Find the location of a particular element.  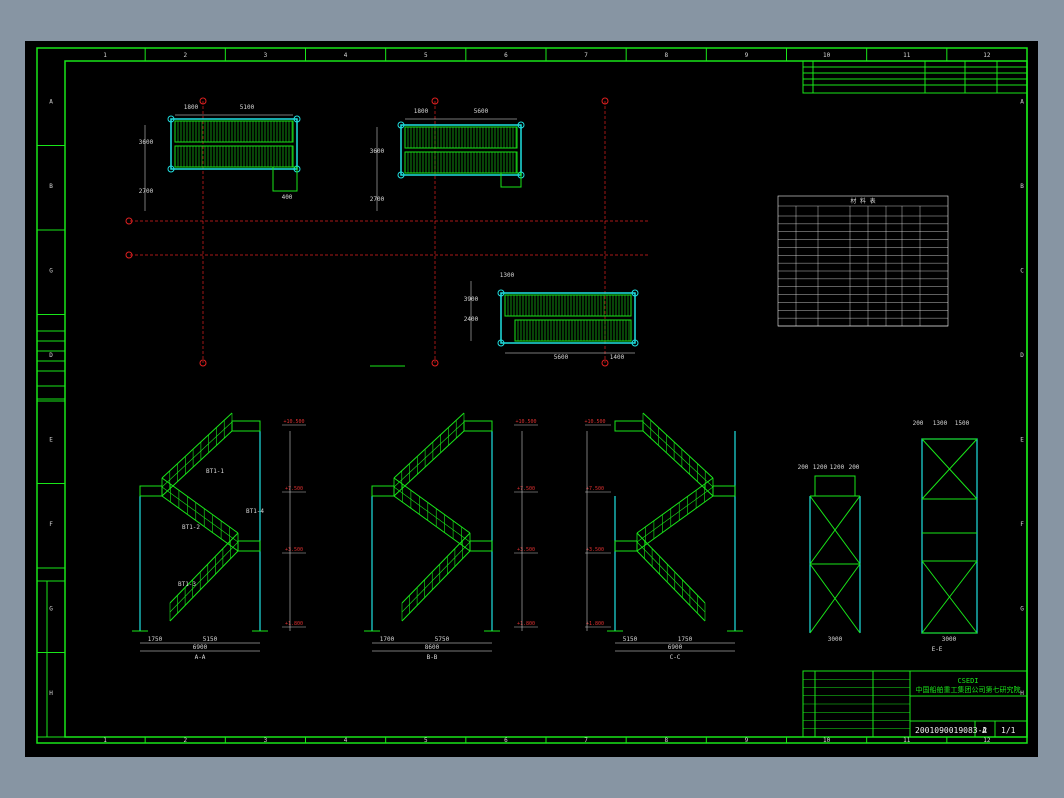

row-letter-left: D is located at coordinates (51, 355).